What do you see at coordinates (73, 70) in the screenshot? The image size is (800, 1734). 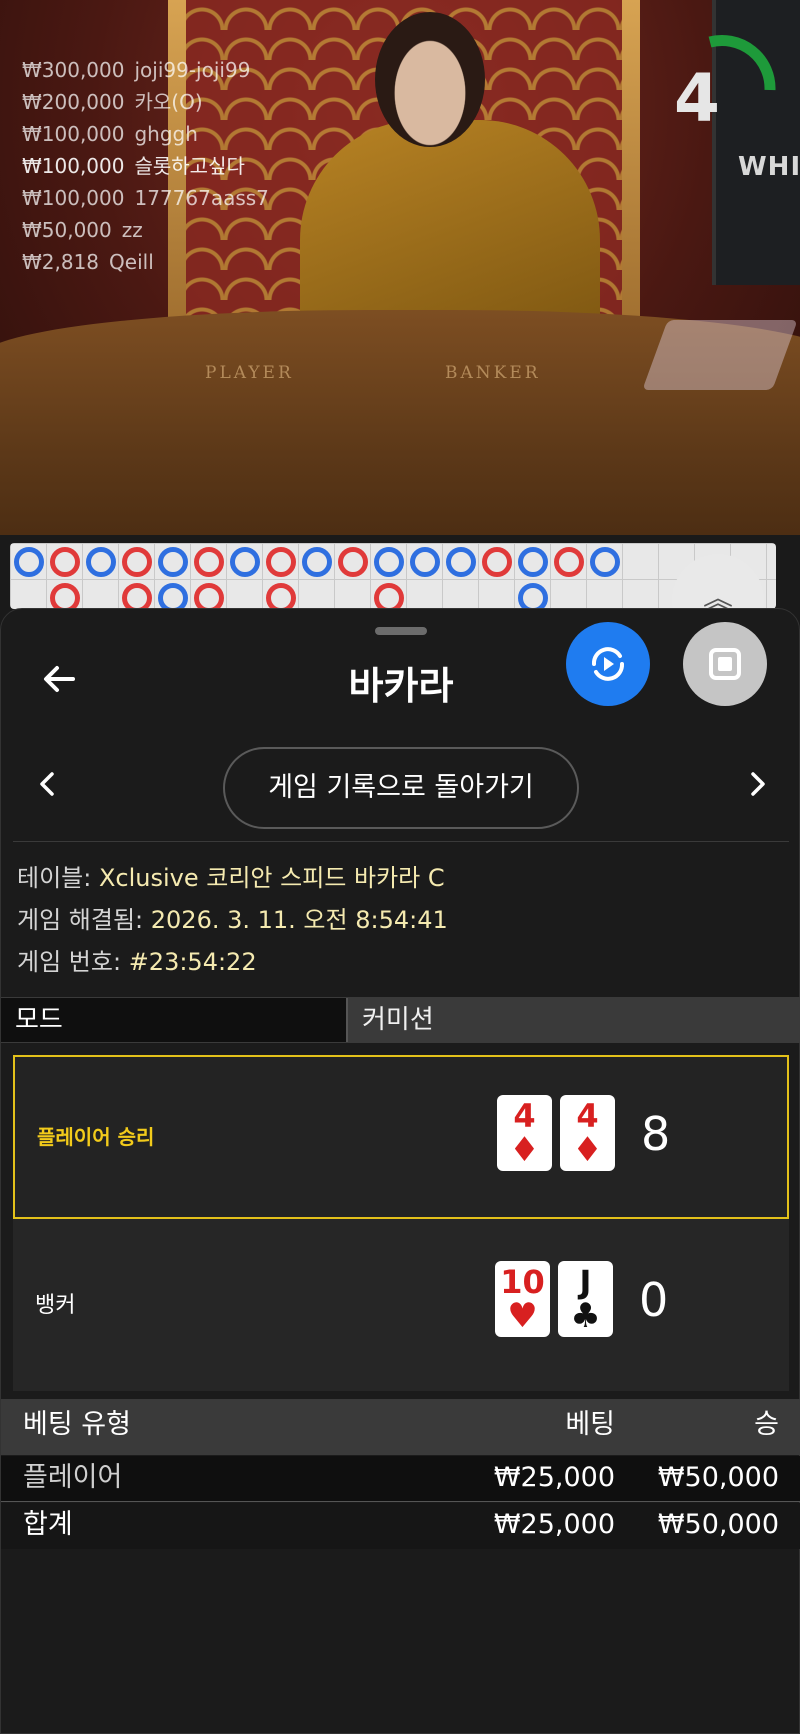 I see `winner-amount: ₩300,000` at bounding box center [73, 70].